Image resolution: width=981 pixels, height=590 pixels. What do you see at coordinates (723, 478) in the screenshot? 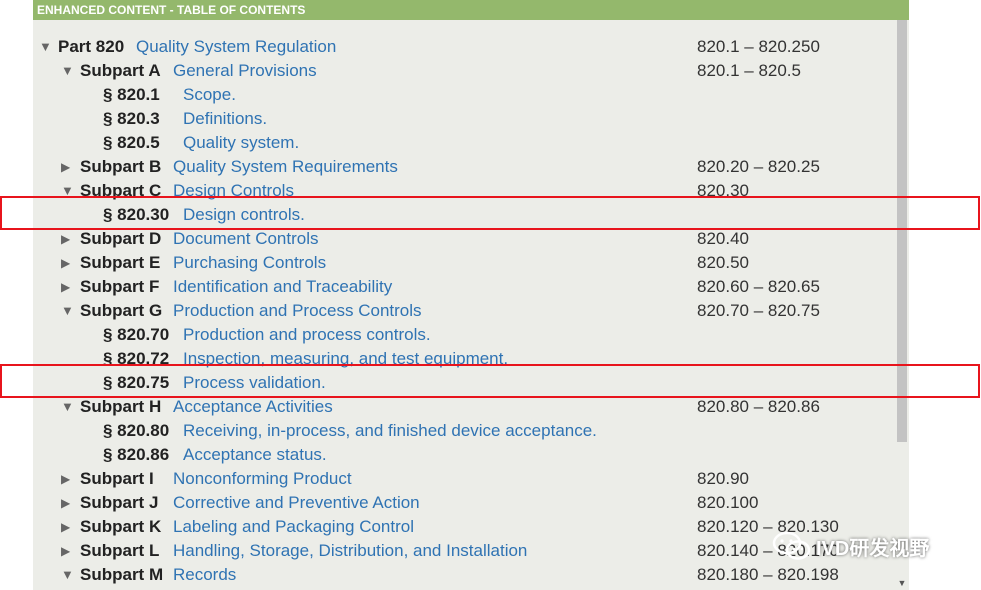
I see `toc-range: 820.90` at bounding box center [723, 478].